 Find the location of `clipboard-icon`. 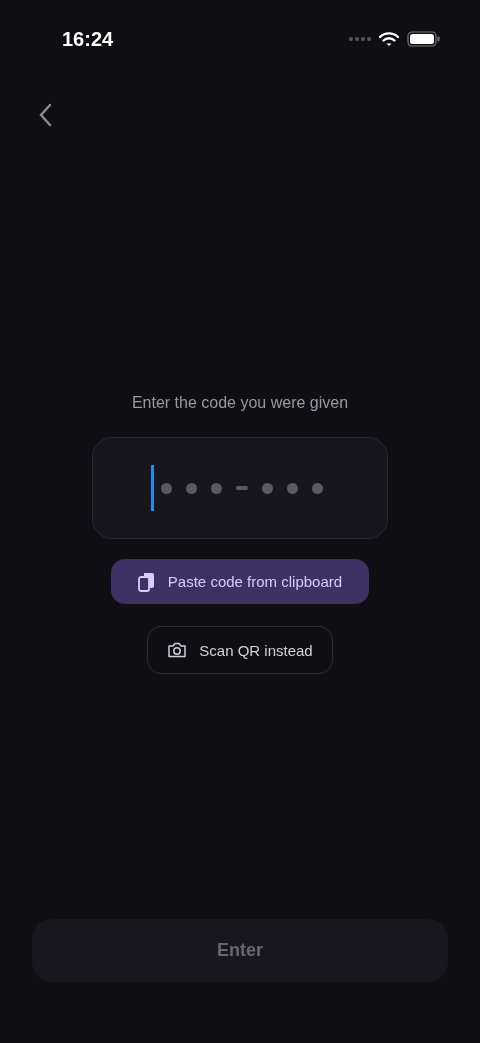

clipboard-icon is located at coordinates (146, 581).